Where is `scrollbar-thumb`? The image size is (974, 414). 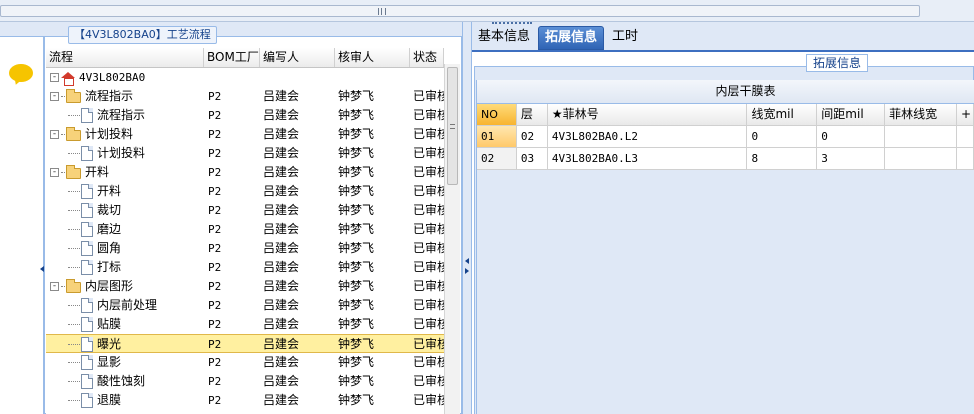
scrollbar-thumb is located at coordinates (452, 126).